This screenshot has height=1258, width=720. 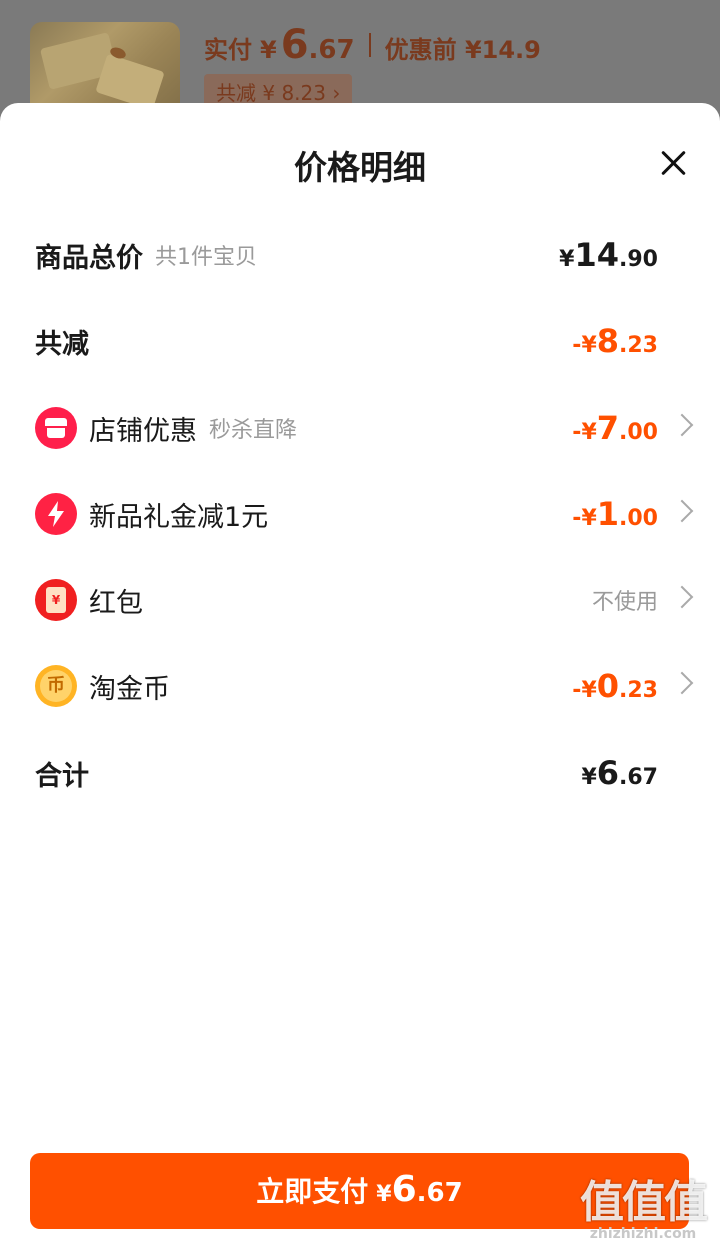 What do you see at coordinates (294, 45) in the screenshot?
I see `actual-pay-int: 6` at bounding box center [294, 45].